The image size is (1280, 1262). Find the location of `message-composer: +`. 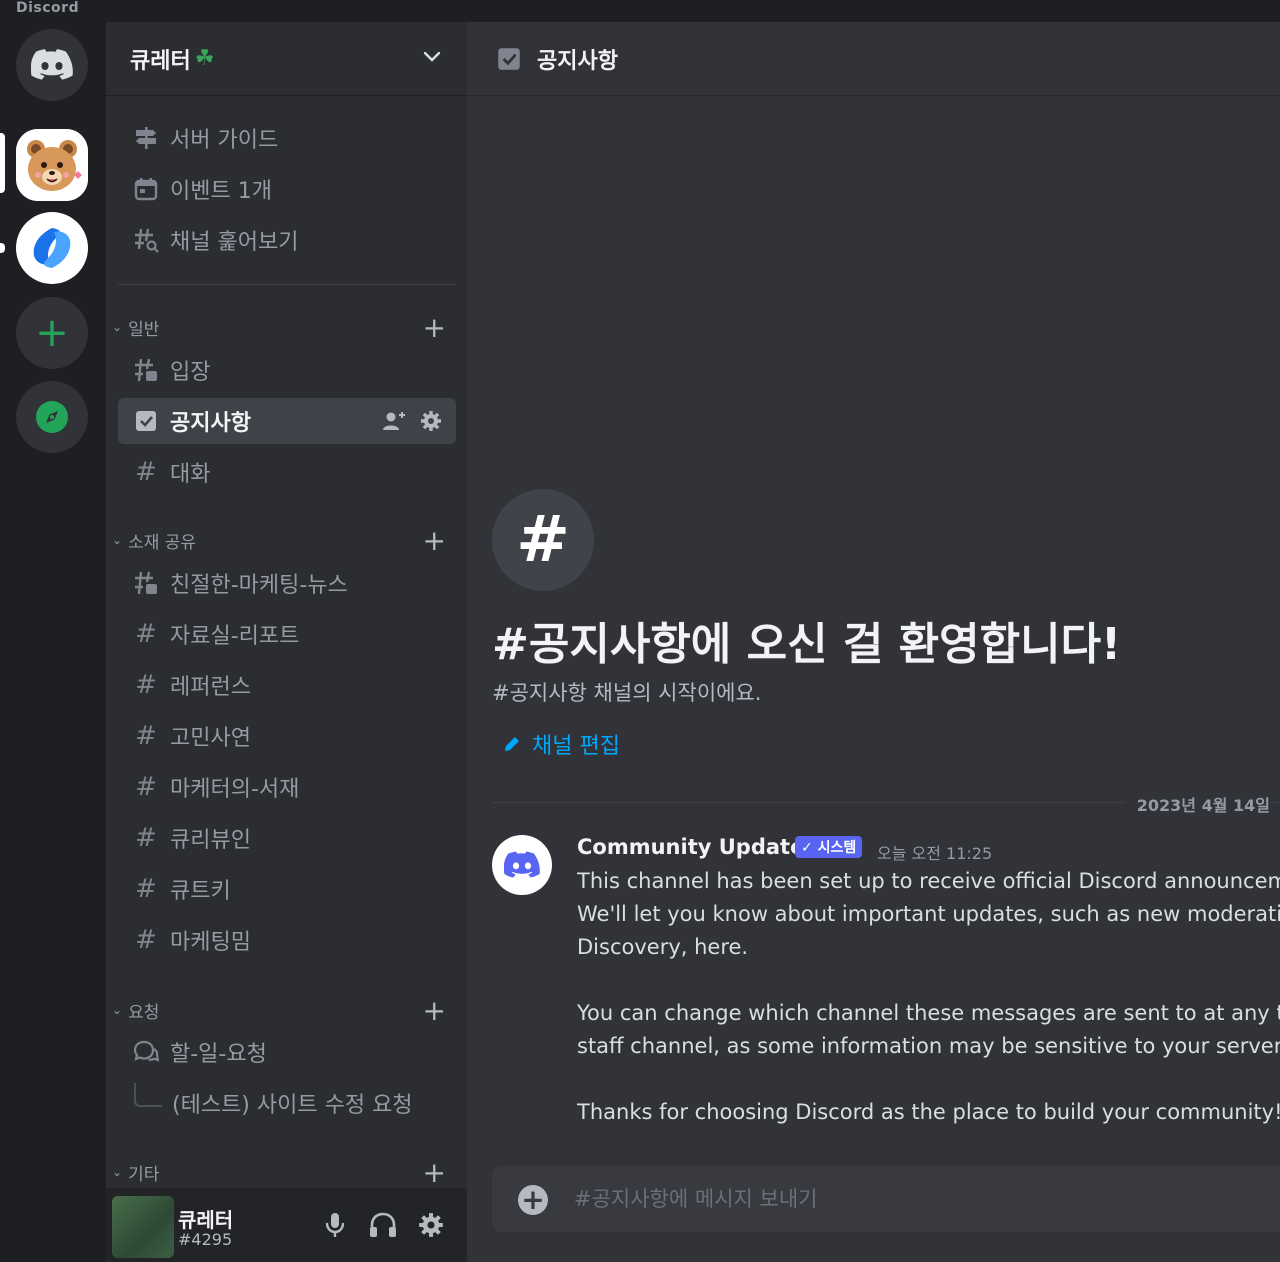

message-composer: + is located at coordinates (886, 1199).